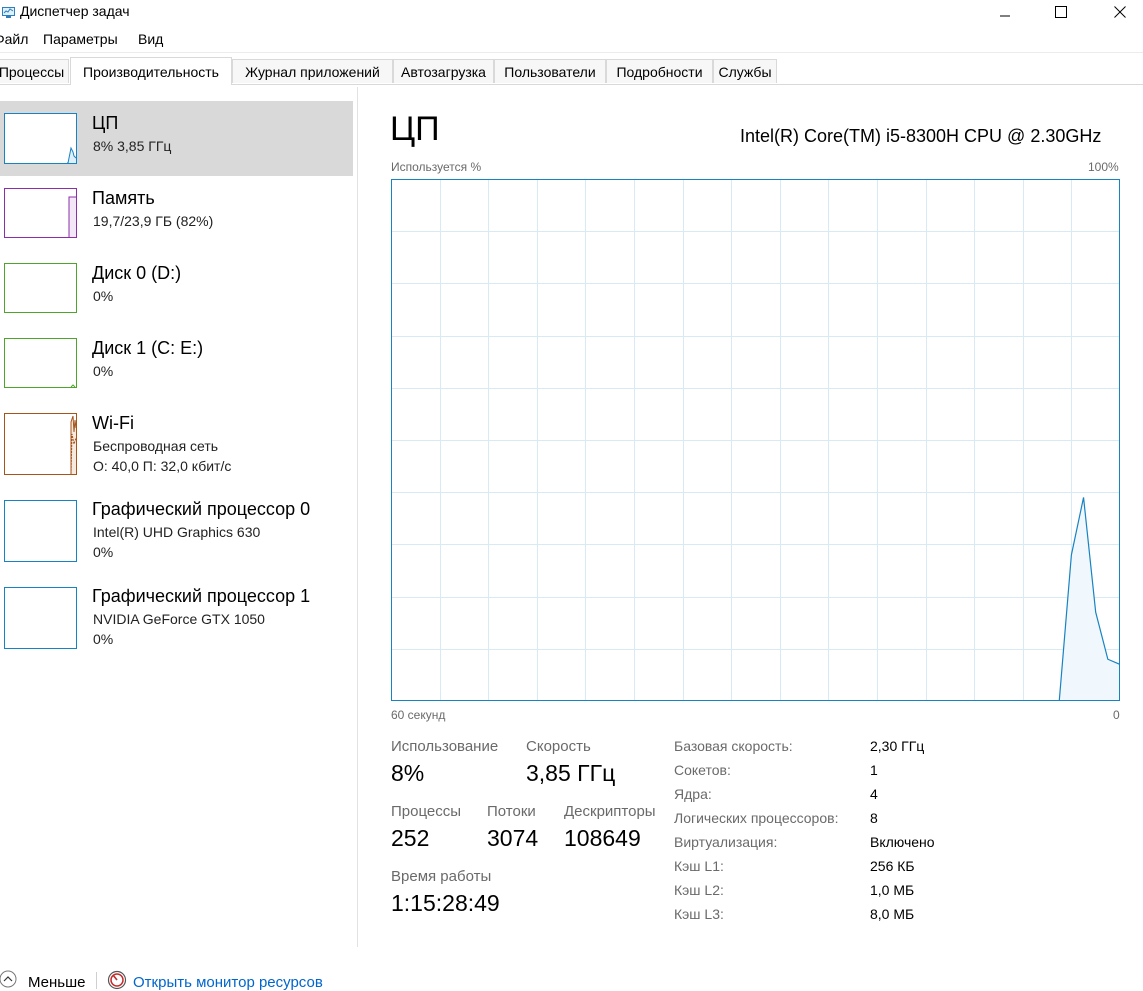  I want to click on graph-y-max-label: 100%, so click(1103, 167).